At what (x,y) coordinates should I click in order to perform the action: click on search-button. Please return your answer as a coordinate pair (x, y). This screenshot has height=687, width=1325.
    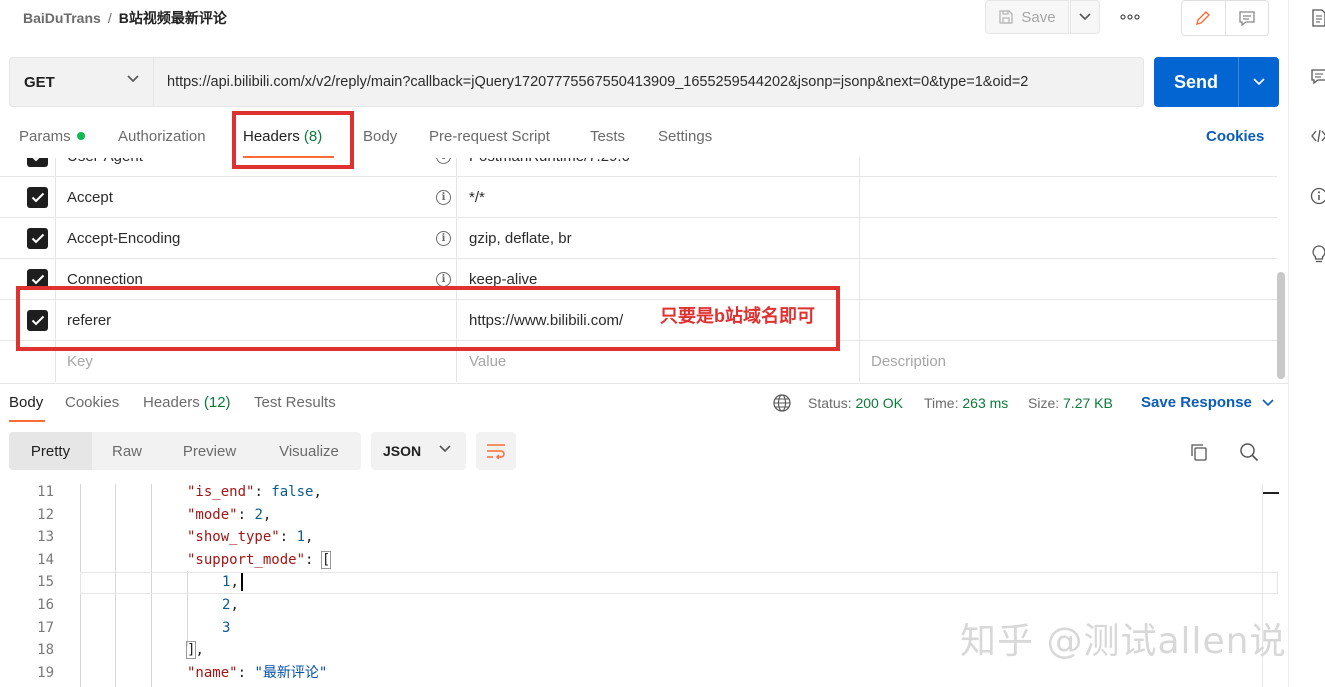
    Looking at the image, I should click on (1249, 452).